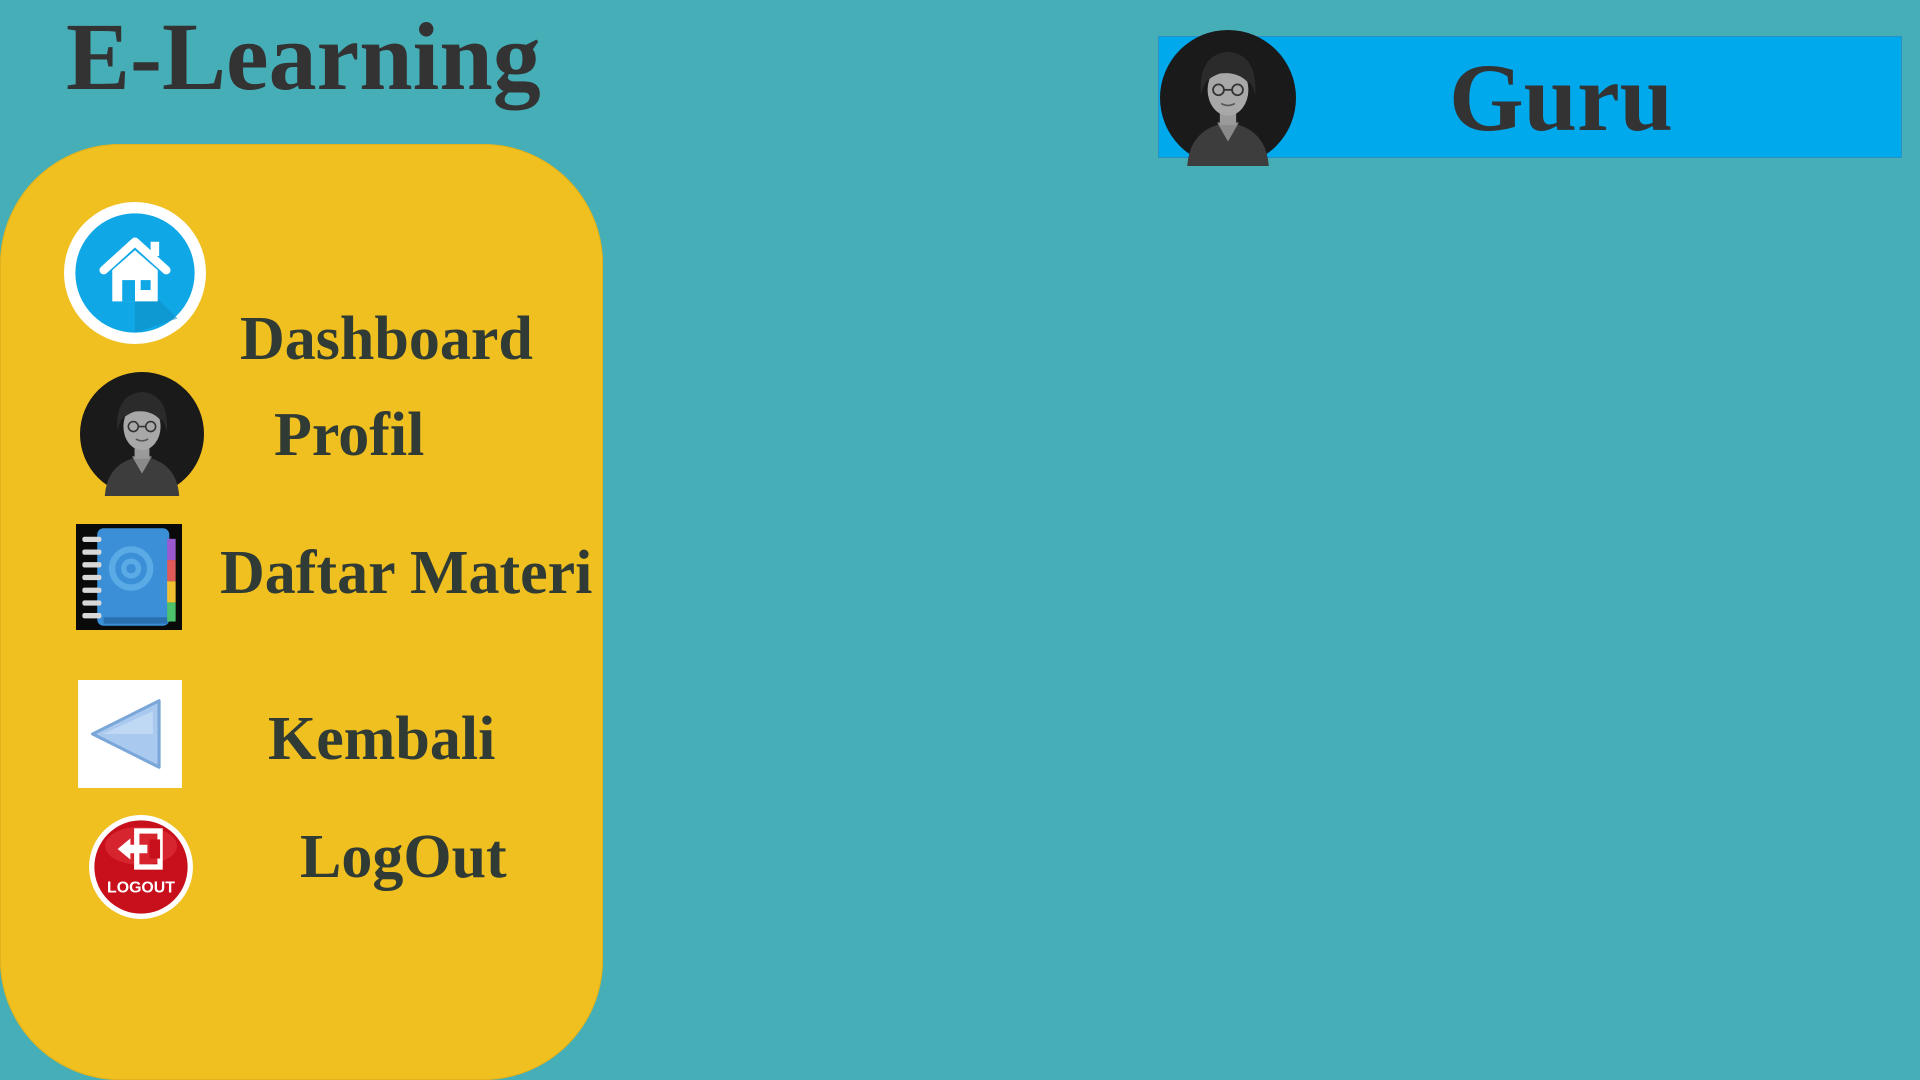 The image size is (1920, 1080). Describe the element at coordinates (141, 867) in the screenshot. I see `logout-icon: LOGOUT` at that location.